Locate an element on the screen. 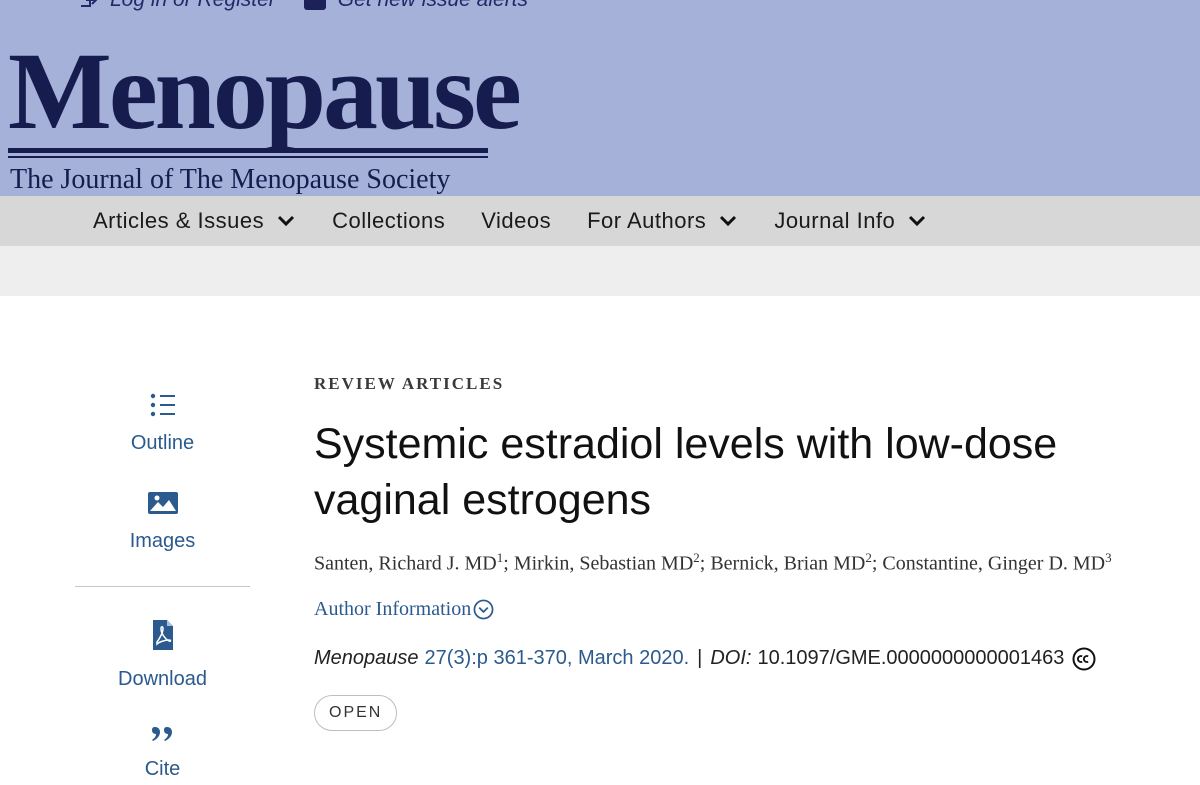  logo-rule-thick is located at coordinates (248, 150).